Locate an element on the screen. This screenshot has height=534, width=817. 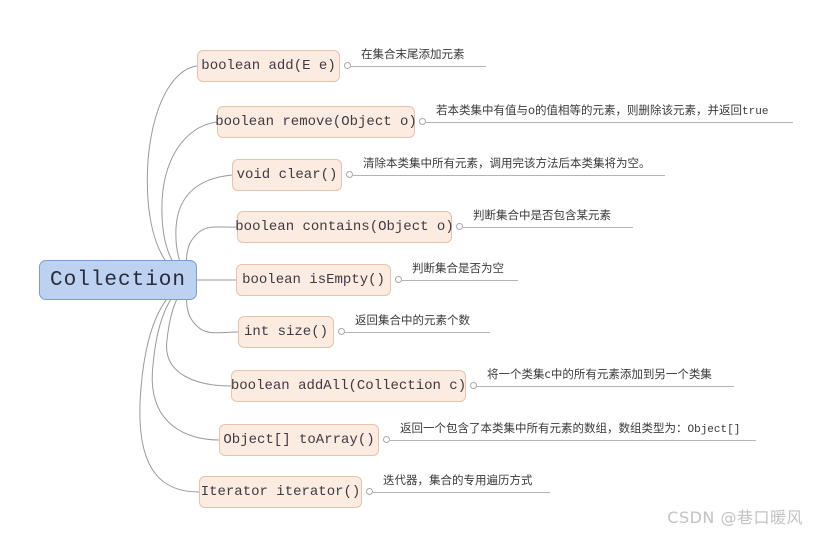
description-suffix: Object[] is located at coordinates (714, 430).